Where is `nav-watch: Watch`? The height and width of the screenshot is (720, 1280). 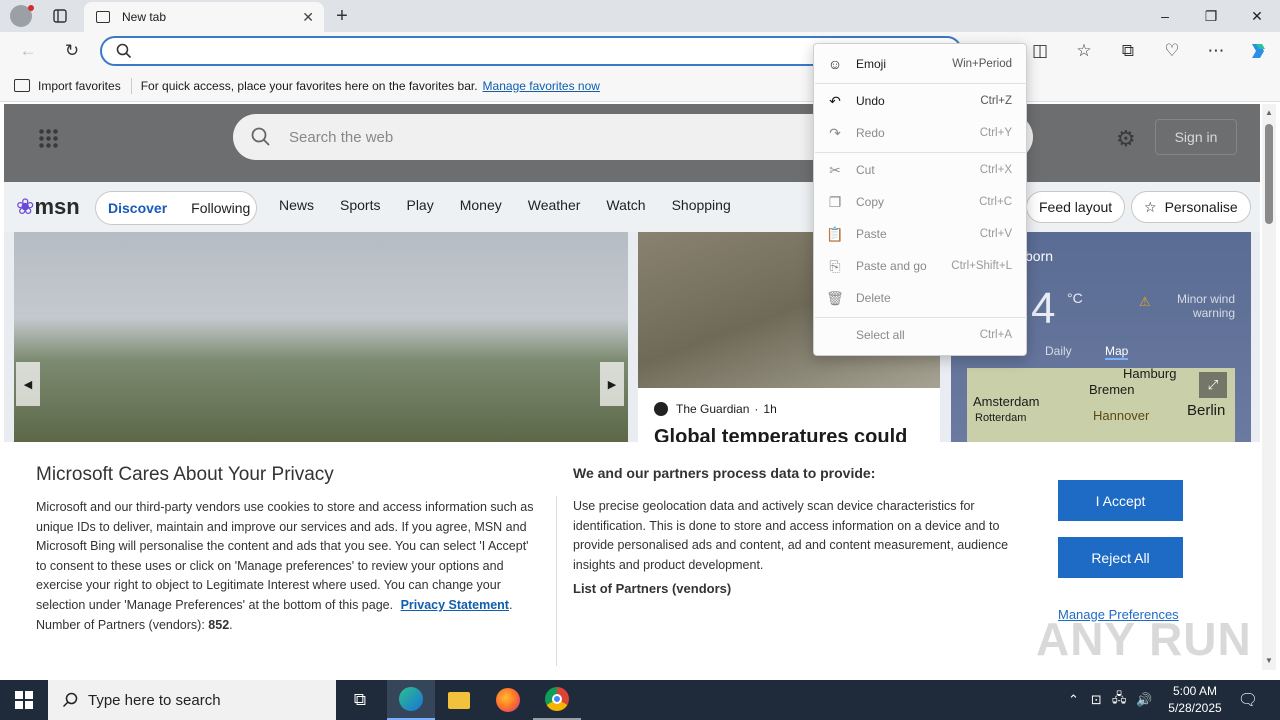
nav-watch: Watch is located at coordinates (625, 205).